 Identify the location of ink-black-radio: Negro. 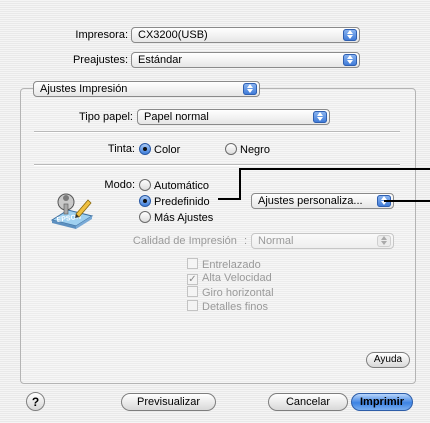
(247, 149).